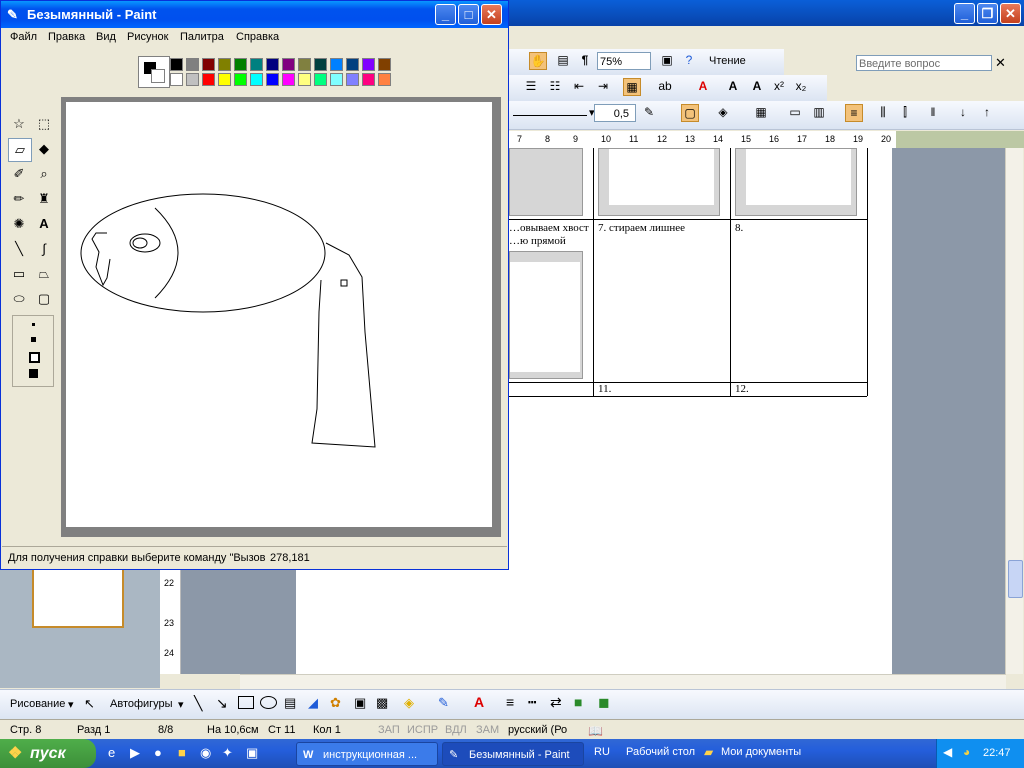 The image size is (1024, 768). I want to click on oval-draw-icon, so click(268, 702).